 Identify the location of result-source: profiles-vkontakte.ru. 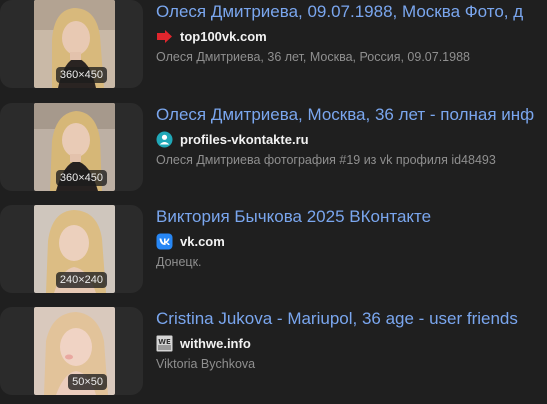
(232, 139).